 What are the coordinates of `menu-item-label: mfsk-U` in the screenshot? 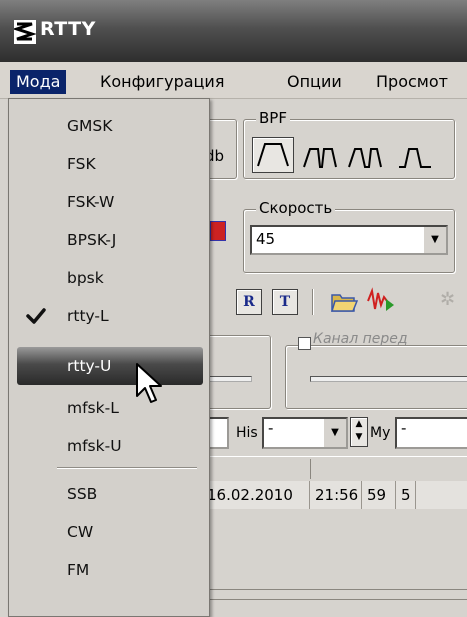 It's located at (94, 446).